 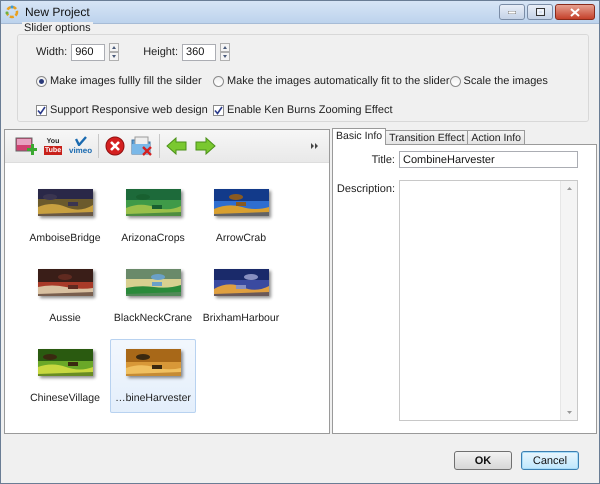 What do you see at coordinates (57, 12) in the screenshot?
I see `window-title: New Project` at bounding box center [57, 12].